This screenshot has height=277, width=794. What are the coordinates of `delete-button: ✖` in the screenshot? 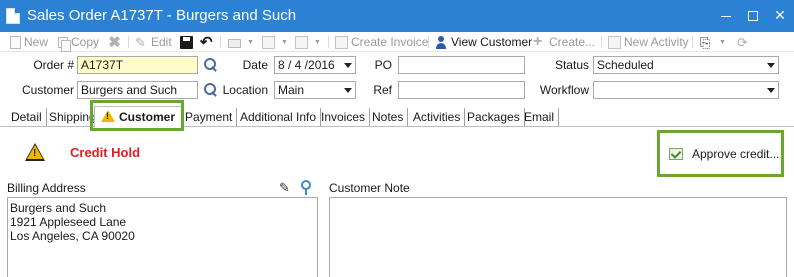 It's located at (116, 42).